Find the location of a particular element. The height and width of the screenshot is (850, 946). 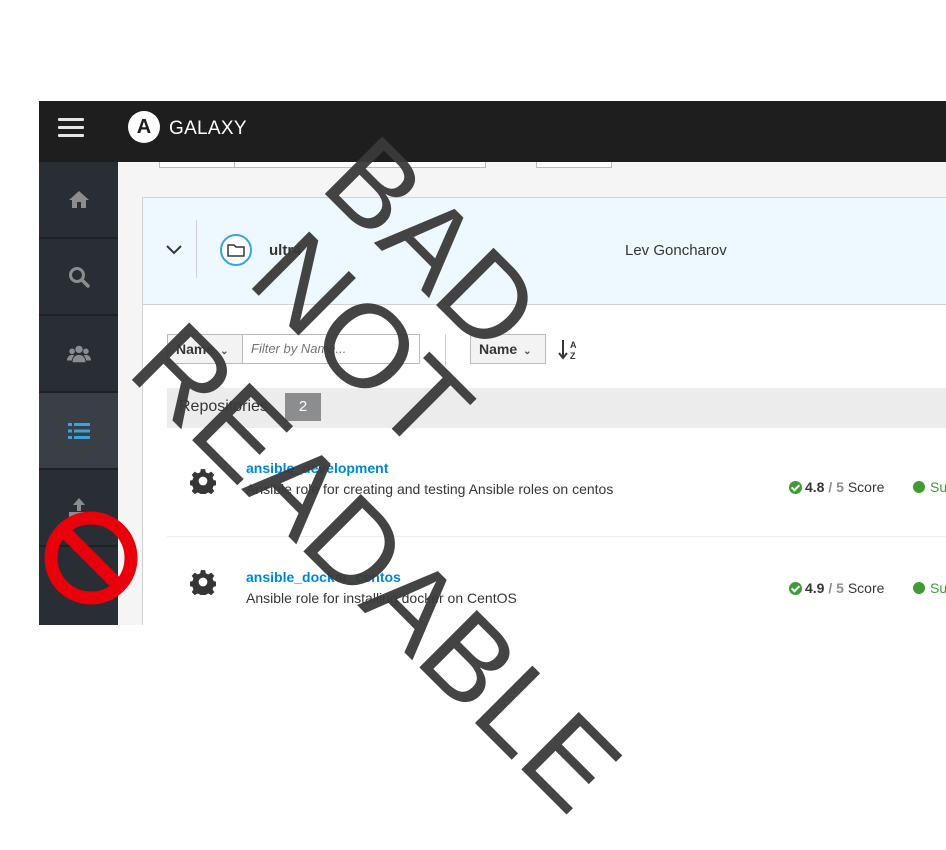

sidebar-item-my-content is located at coordinates (78, 431).